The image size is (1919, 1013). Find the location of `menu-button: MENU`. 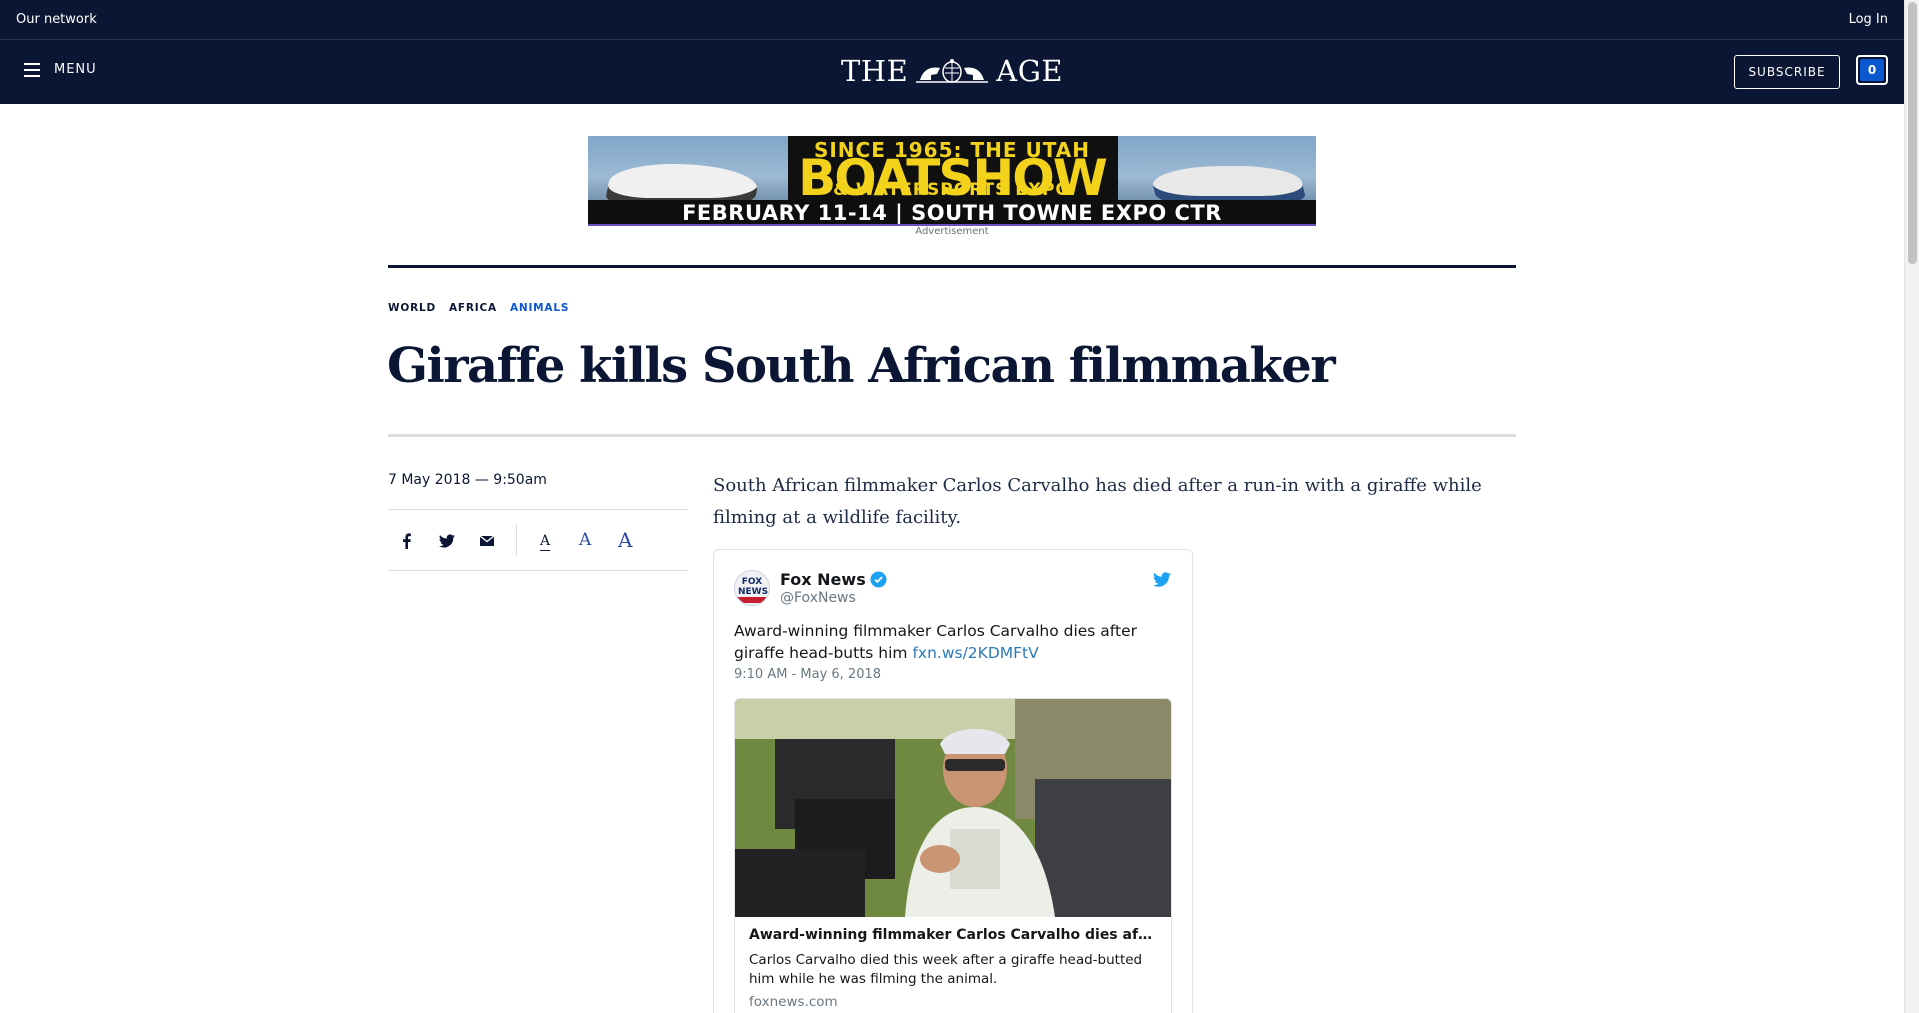

menu-button: MENU is located at coordinates (60, 69).